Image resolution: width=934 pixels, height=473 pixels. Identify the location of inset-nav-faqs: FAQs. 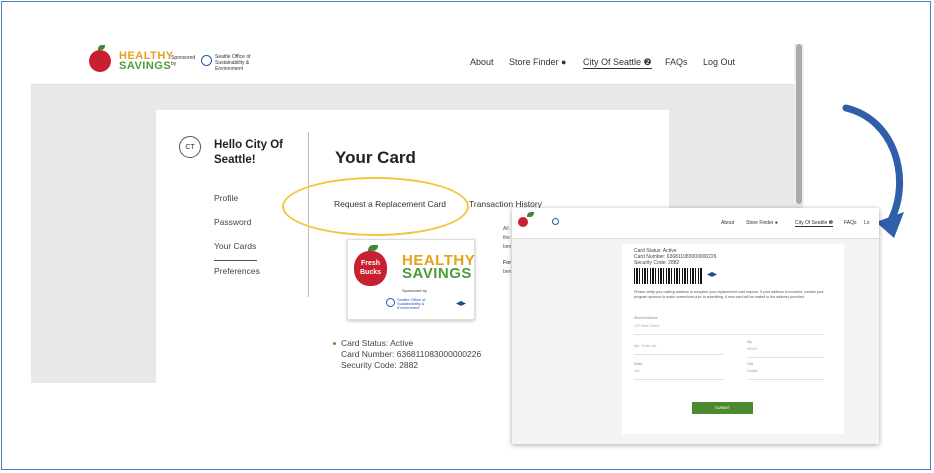
(850, 223).